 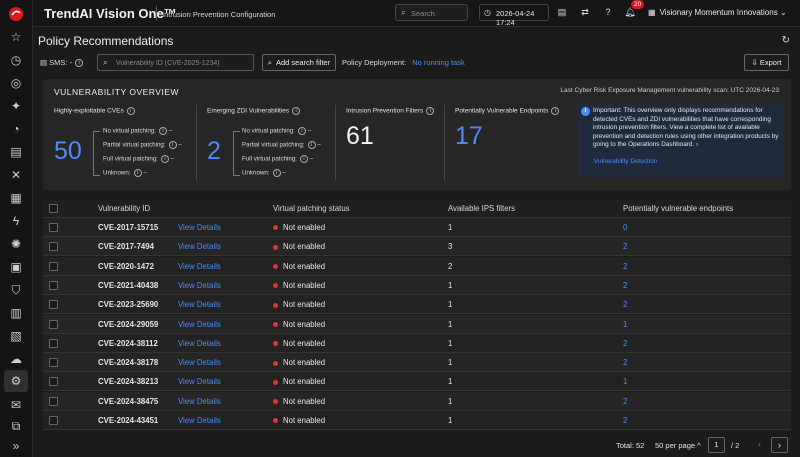 I want to click on clipboard-icon: ▦, so click(x=16, y=198).